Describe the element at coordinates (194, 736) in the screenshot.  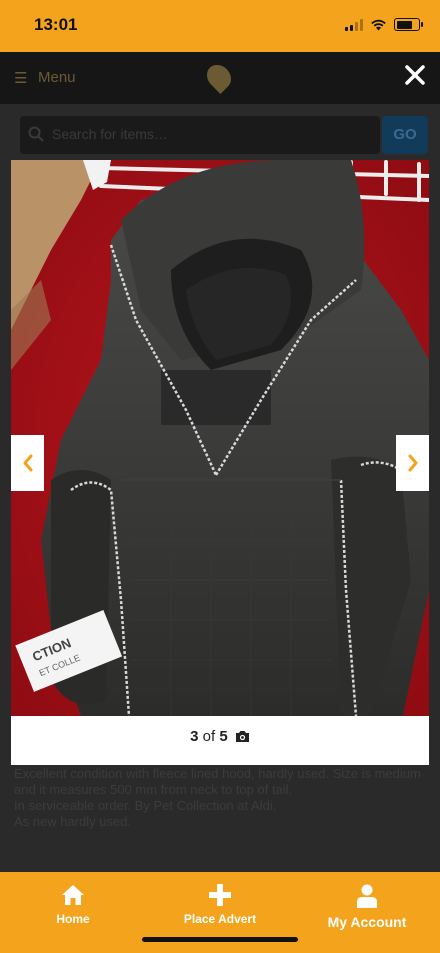
I see `current-image-index: 3` at that location.